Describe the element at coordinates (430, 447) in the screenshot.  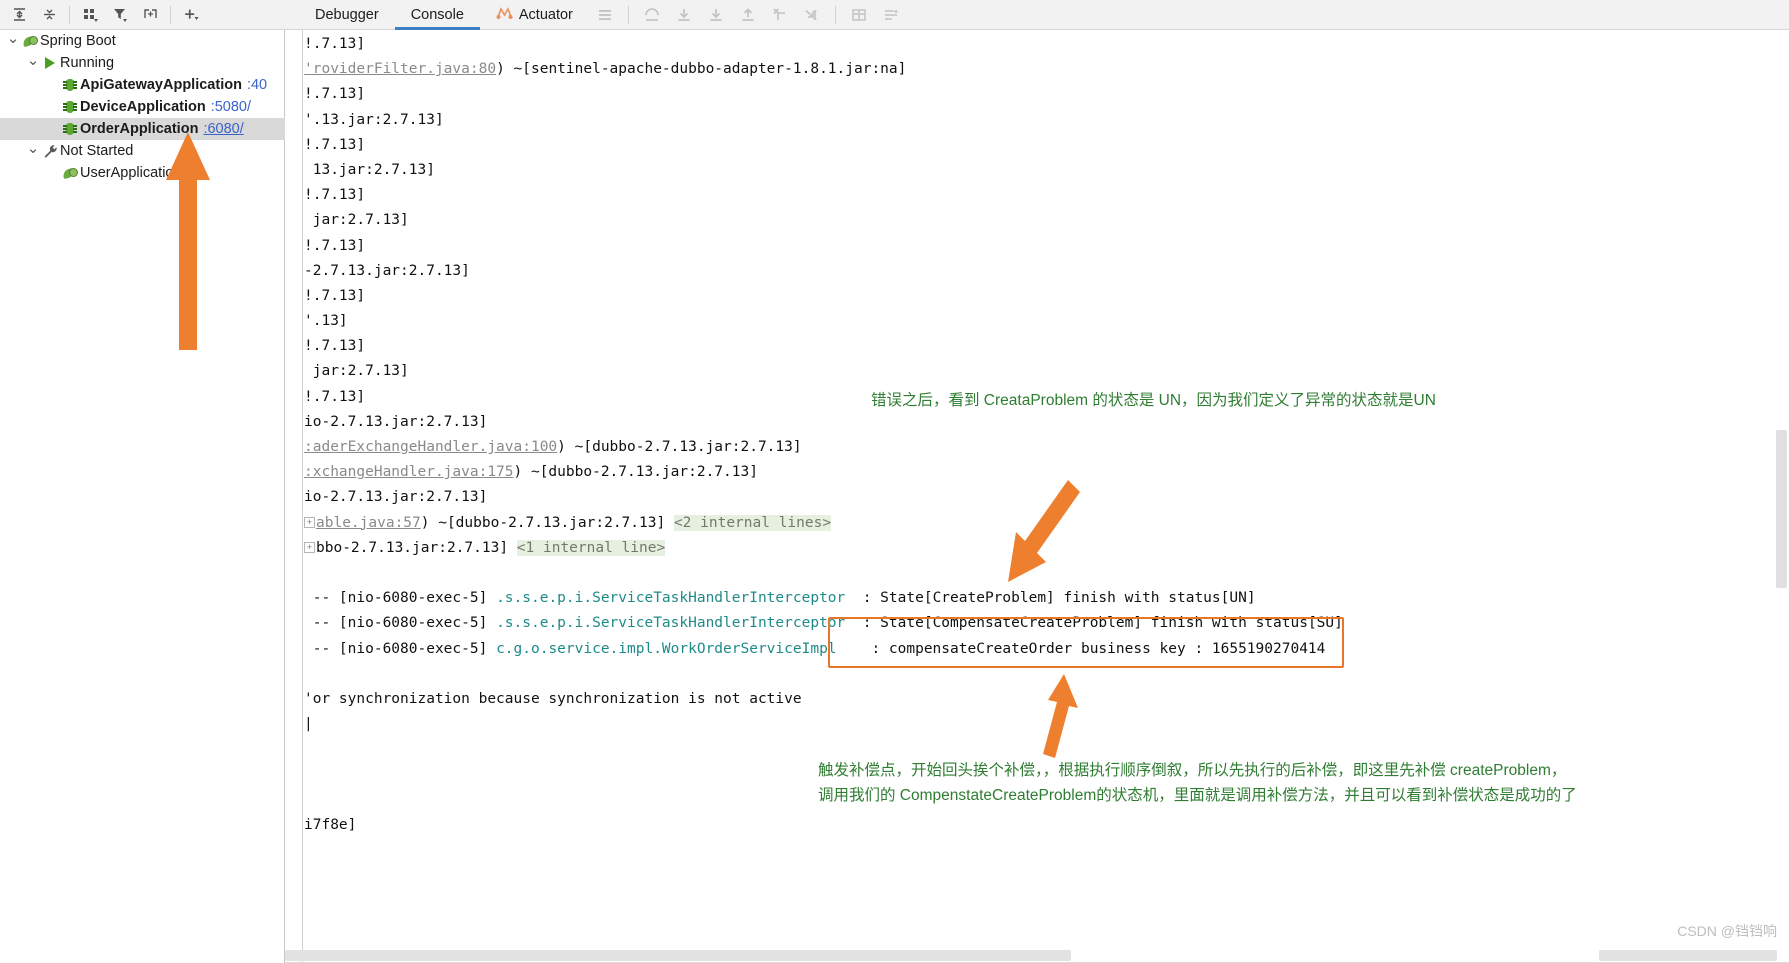
I see `console-stacktrace-link: :aderExchangeHandler.java:100` at that location.